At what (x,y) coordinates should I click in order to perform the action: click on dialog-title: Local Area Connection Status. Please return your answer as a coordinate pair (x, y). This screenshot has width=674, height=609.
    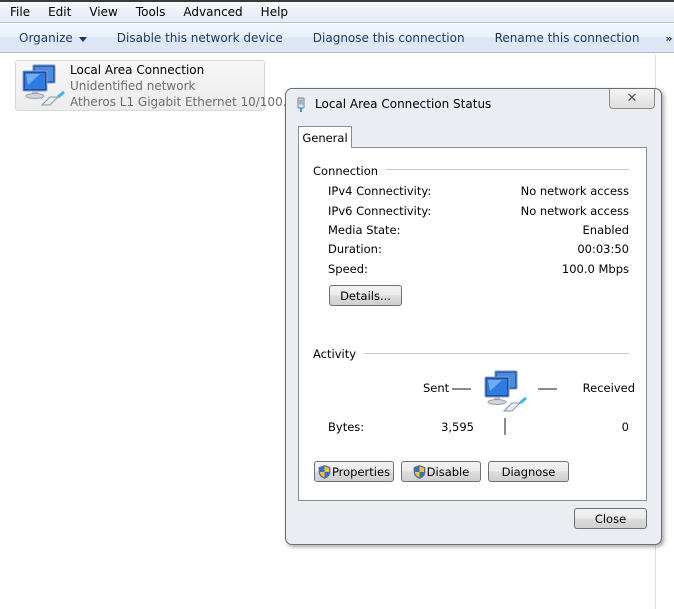
    Looking at the image, I should click on (403, 104).